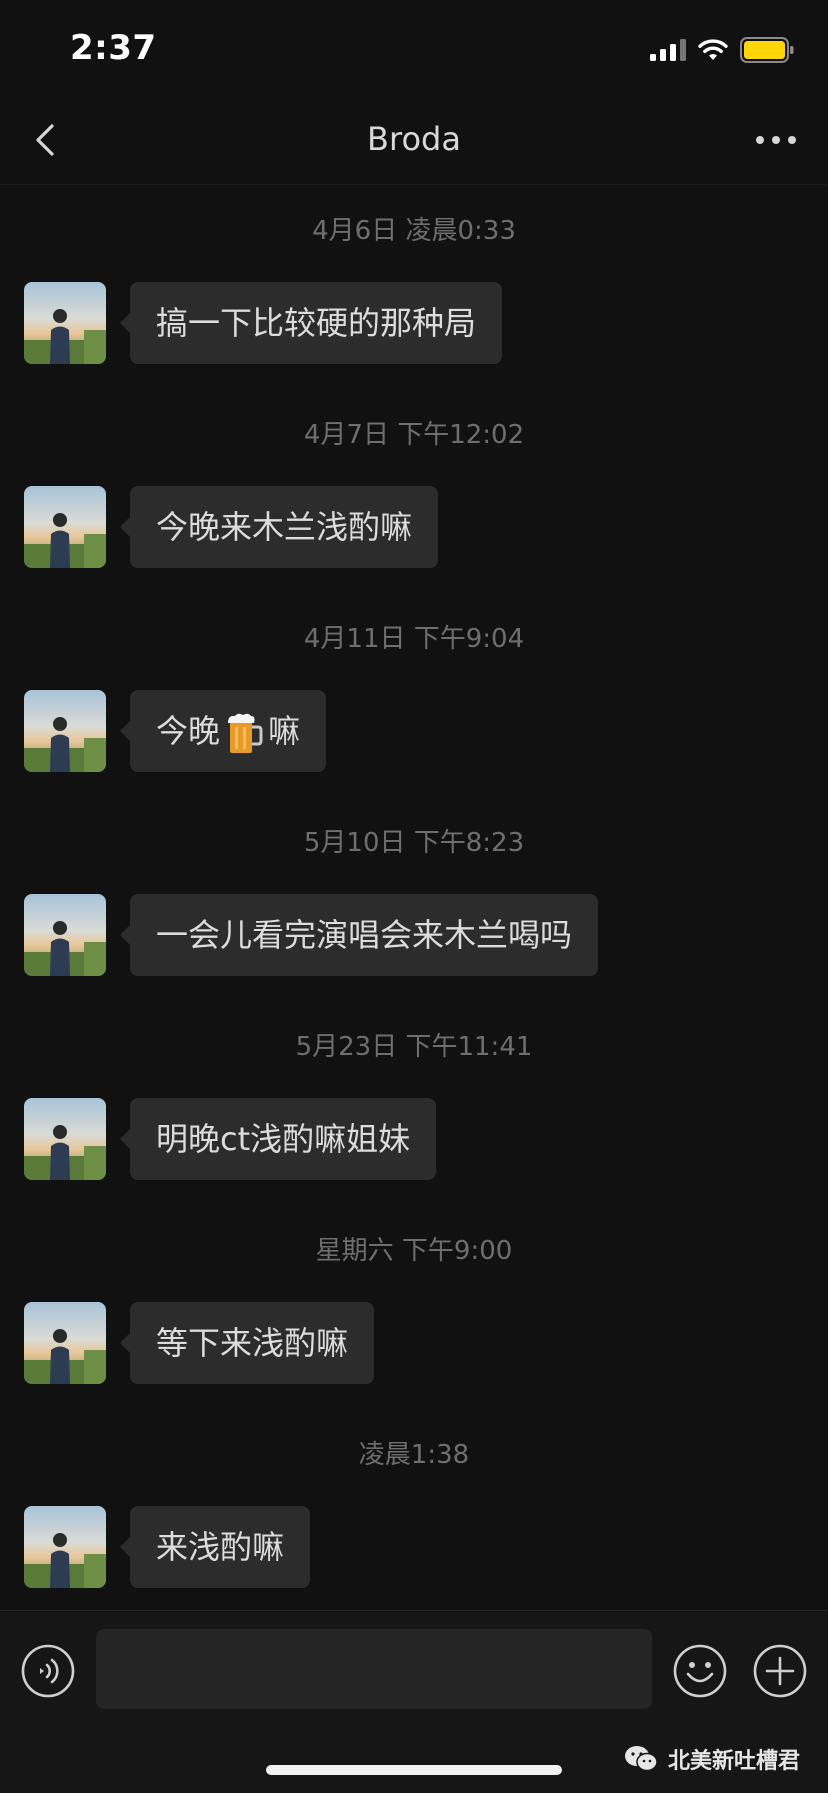 This screenshot has width=828, height=1793. I want to click on message-timestamp: 凌晨1:38, so click(414, 1455).